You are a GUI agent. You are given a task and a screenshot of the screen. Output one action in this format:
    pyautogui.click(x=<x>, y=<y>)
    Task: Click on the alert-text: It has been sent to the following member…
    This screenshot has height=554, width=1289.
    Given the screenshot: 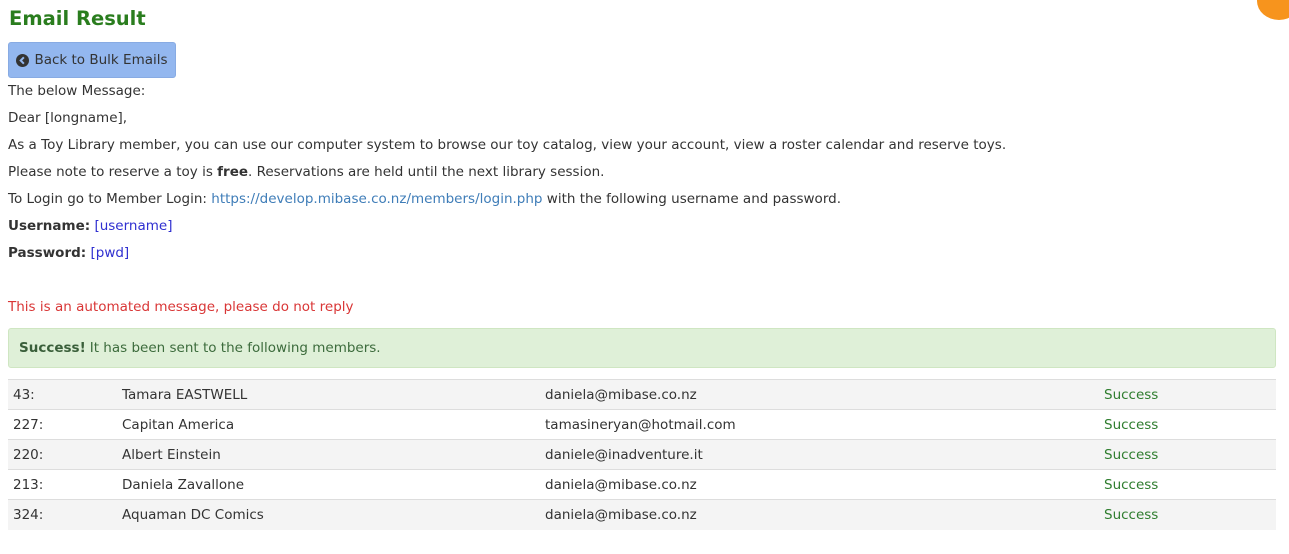 What is the action you would take?
    pyautogui.click(x=235, y=348)
    